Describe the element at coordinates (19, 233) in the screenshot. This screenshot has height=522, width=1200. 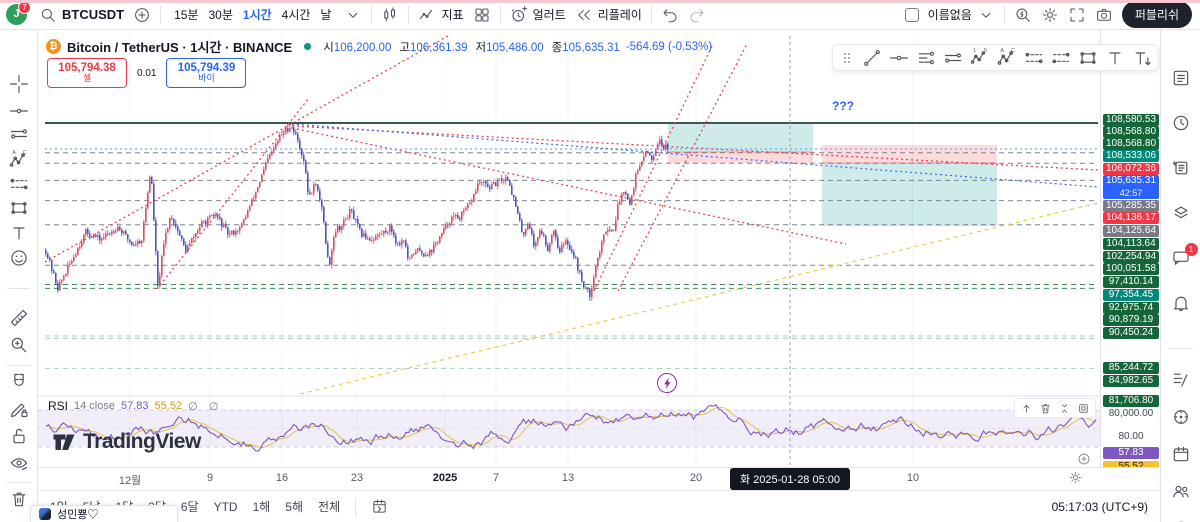
I see `tool-text-icon` at that location.